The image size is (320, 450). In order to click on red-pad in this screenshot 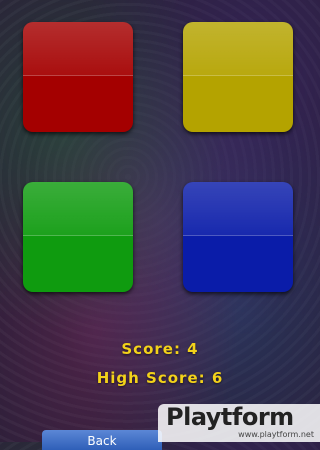, I will do `click(78, 77)`.